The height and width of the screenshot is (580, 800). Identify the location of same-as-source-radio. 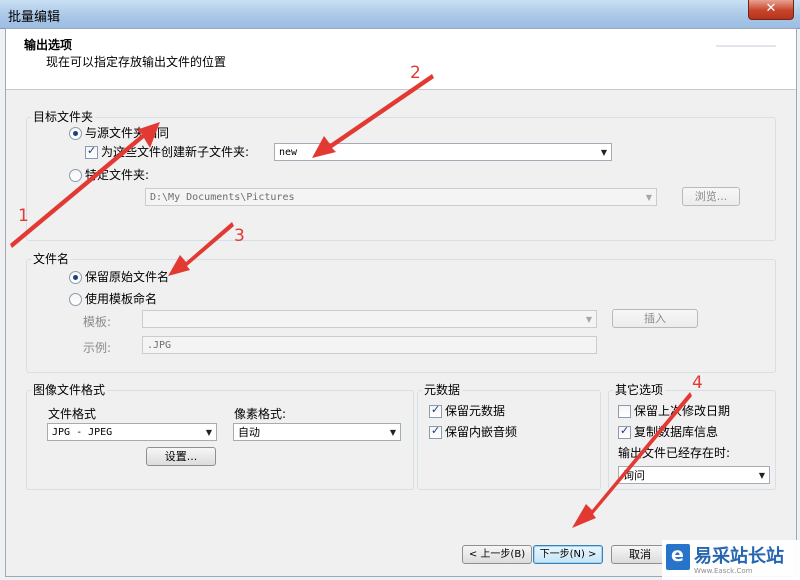
(75, 133).